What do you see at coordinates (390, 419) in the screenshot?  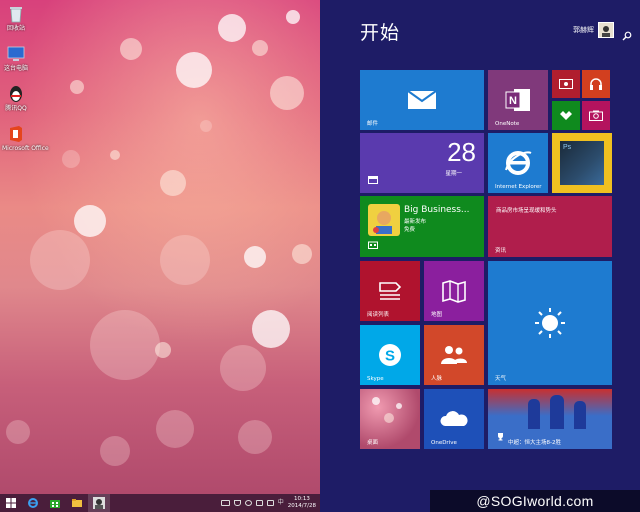 I see `tile-desktop: 桌面` at bounding box center [390, 419].